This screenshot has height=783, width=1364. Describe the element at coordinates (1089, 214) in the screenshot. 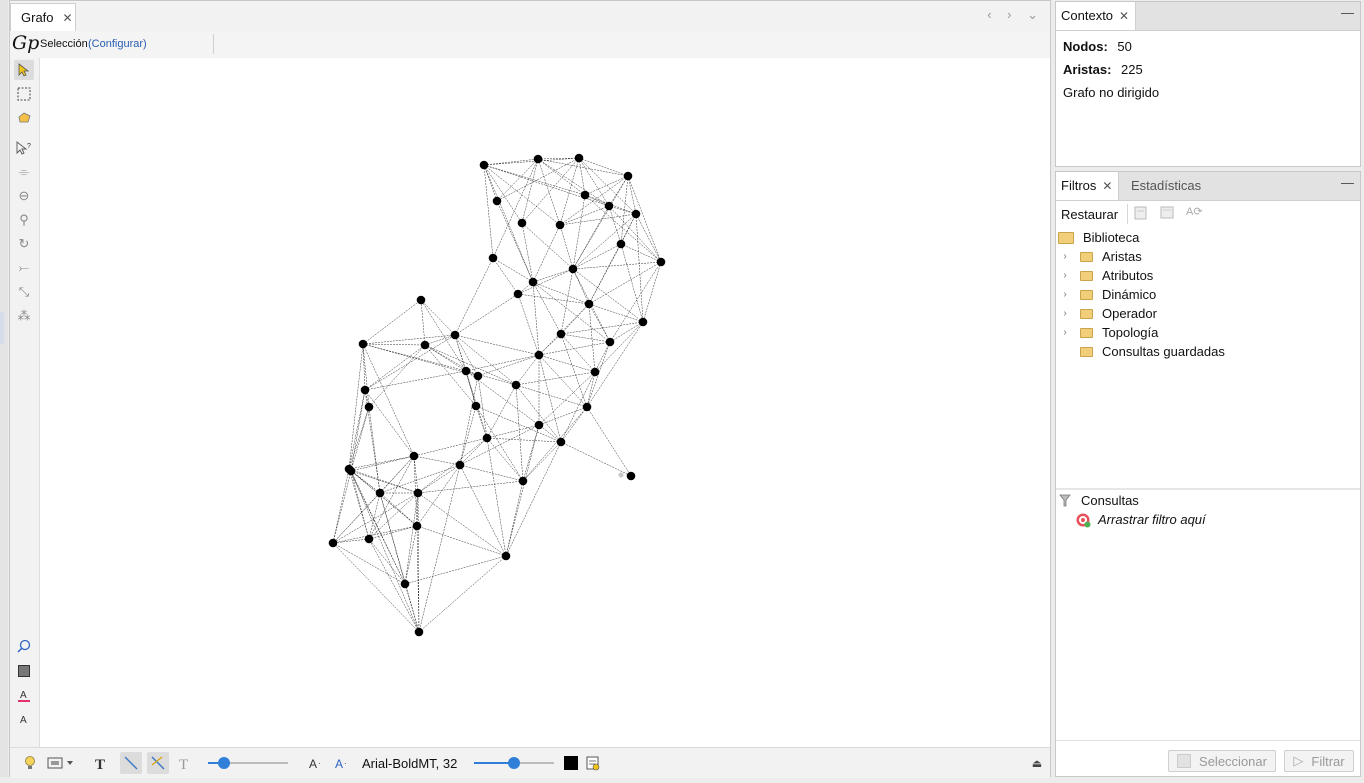

I see `reset-button: Restaurar` at that location.